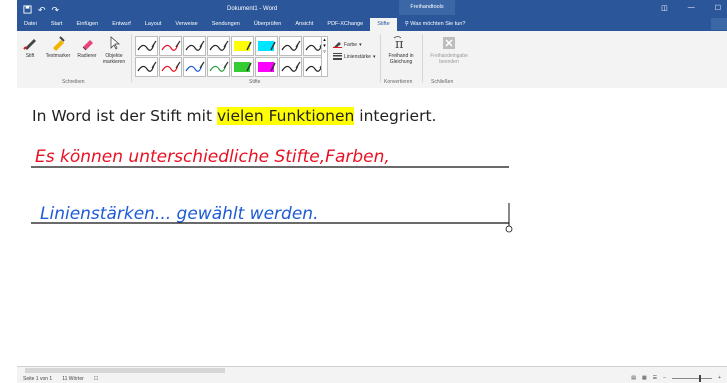  What do you see at coordinates (268, 24) in the screenshot?
I see `tab-ueberpruefen: Überprüfen` at bounding box center [268, 24].